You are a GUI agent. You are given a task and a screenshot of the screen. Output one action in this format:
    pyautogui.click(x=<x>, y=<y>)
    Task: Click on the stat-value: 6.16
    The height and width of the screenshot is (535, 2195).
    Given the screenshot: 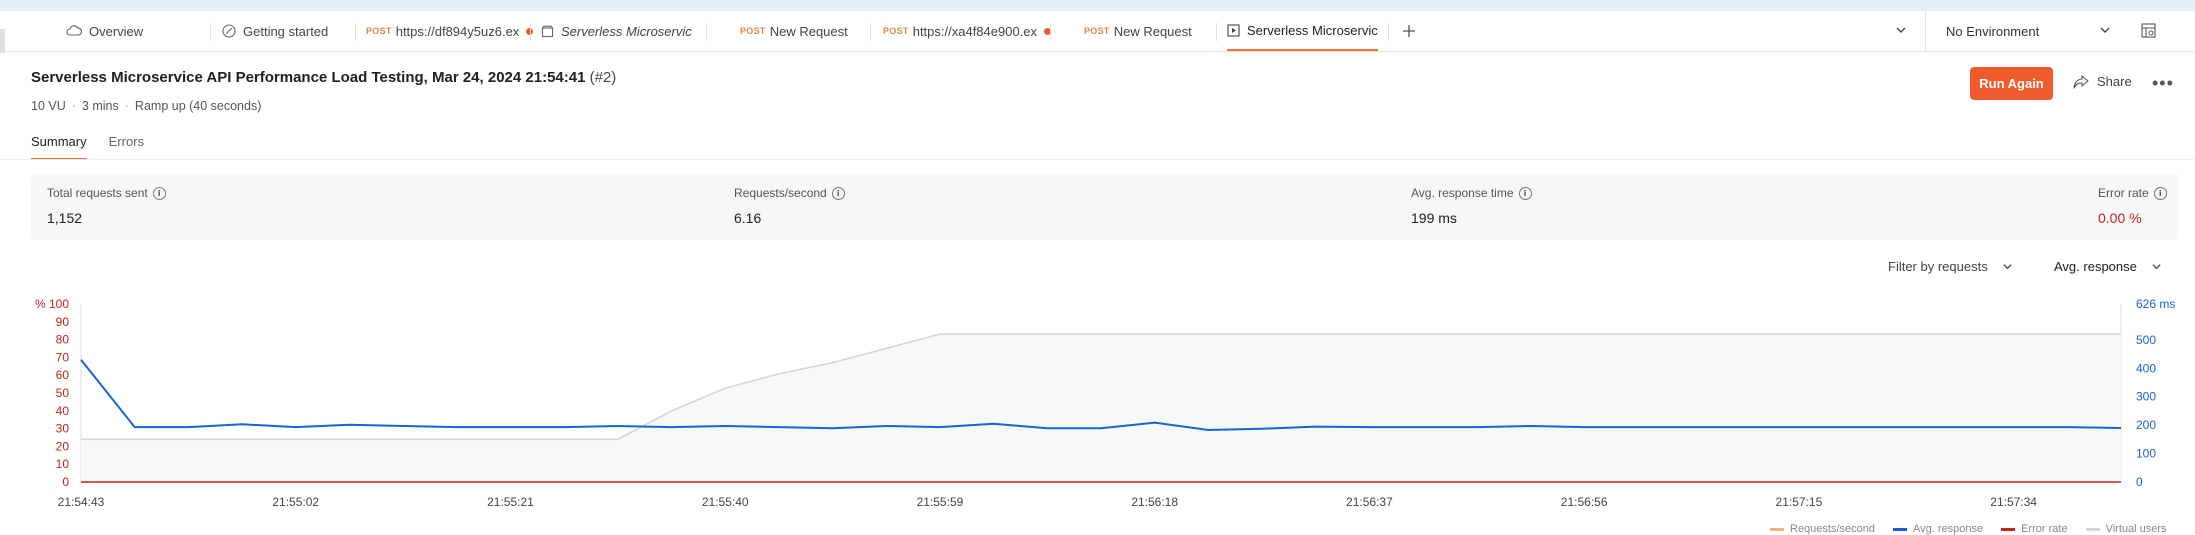 What is the action you would take?
    pyautogui.click(x=748, y=218)
    